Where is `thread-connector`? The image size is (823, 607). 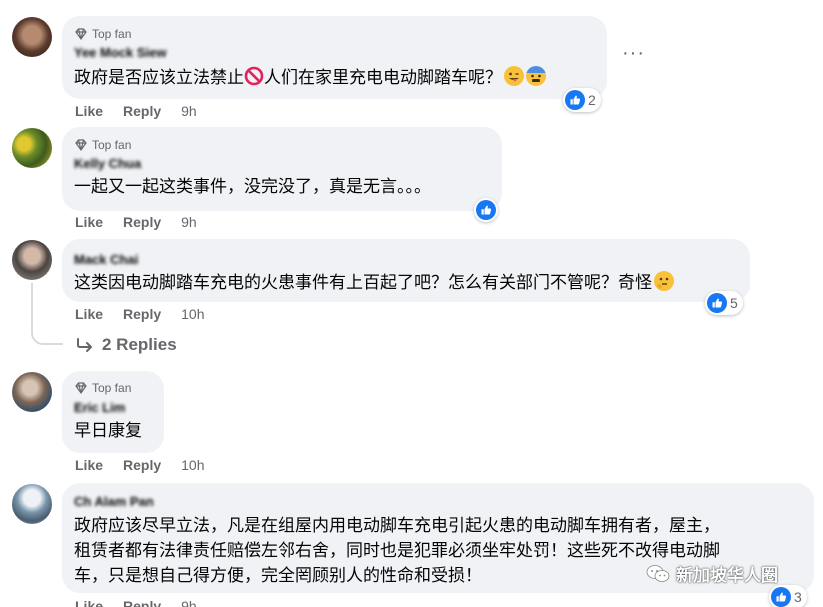
thread-connector is located at coordinates (47, 314).